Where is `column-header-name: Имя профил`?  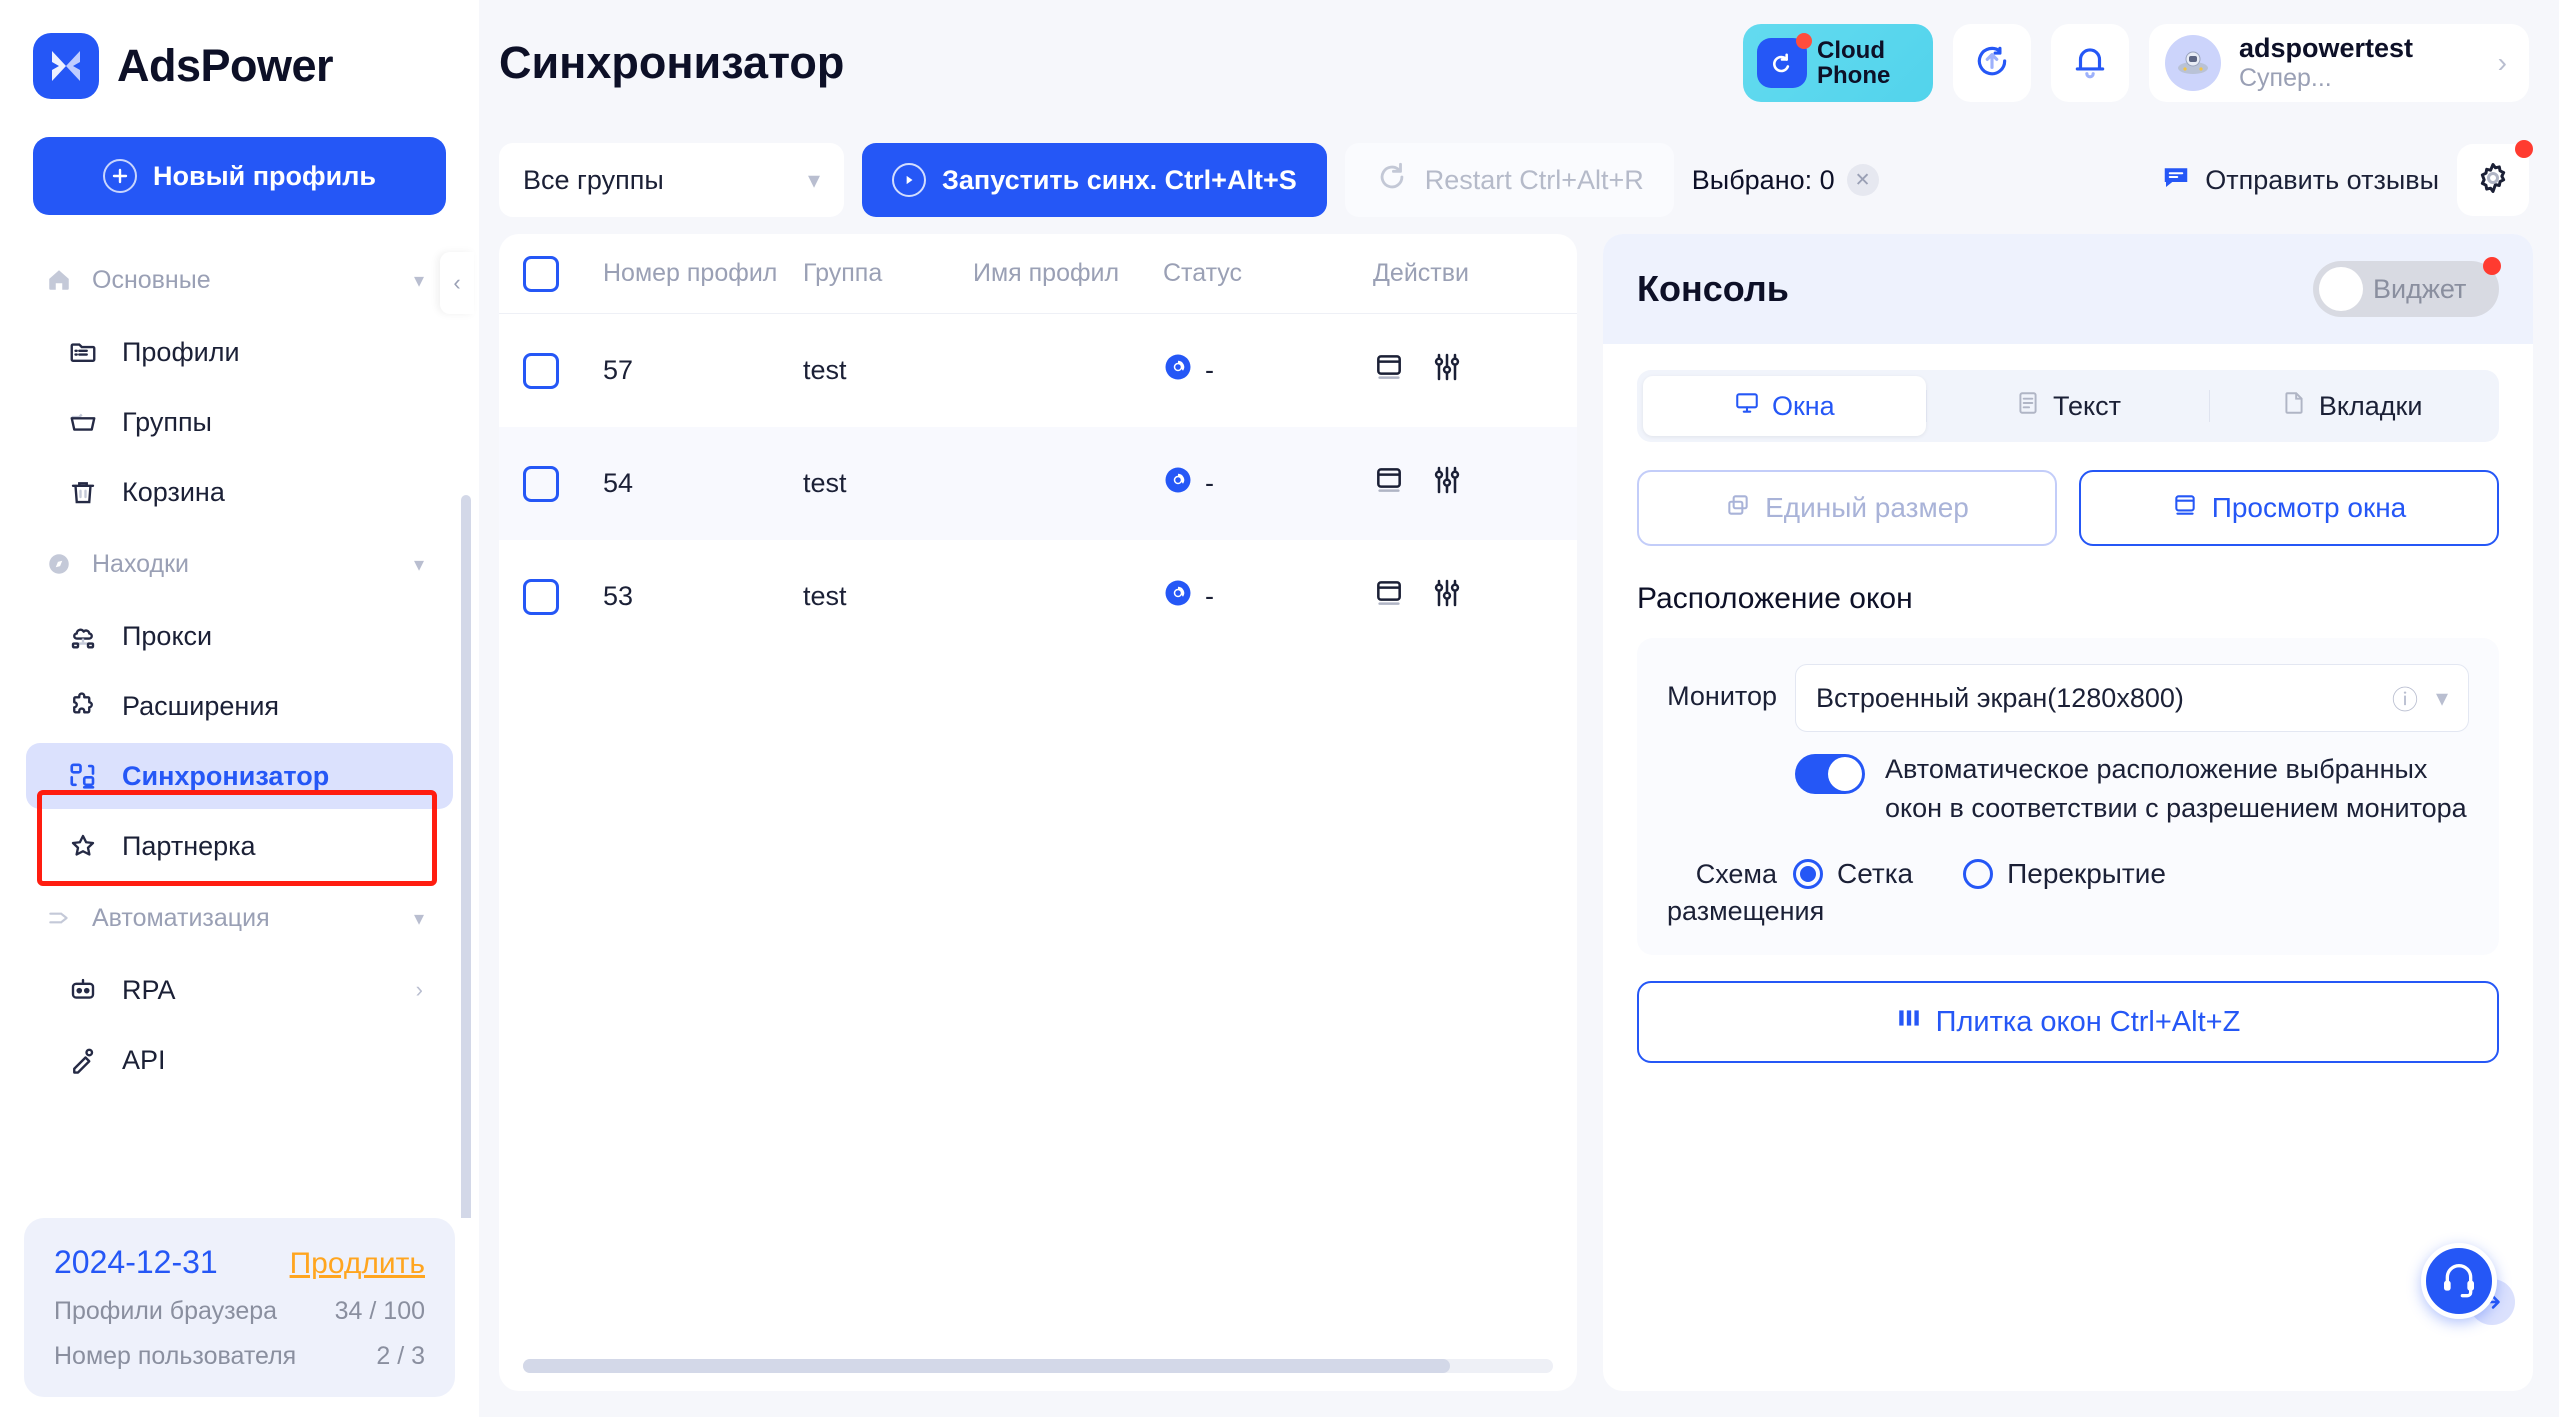 column-header-name: Имя профил is located at coordinates (1068, 273).